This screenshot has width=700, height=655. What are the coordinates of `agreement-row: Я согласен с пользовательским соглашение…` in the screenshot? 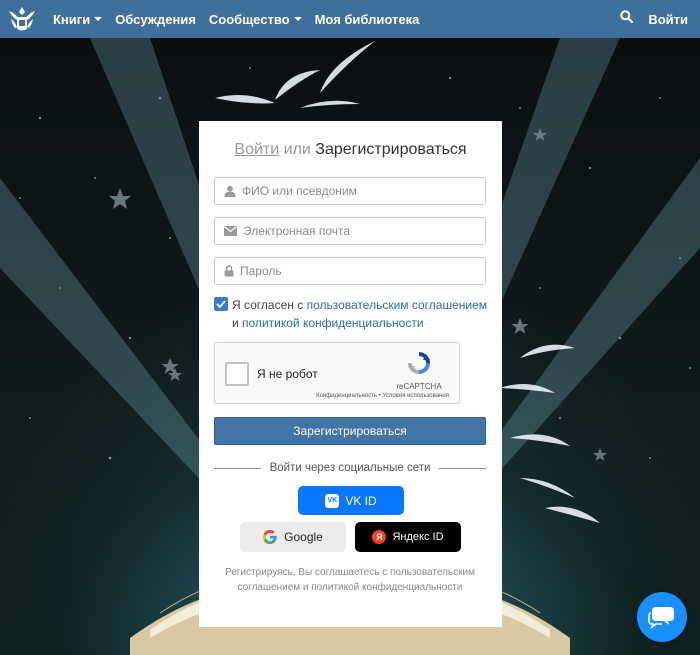 It's located at (351, 314).